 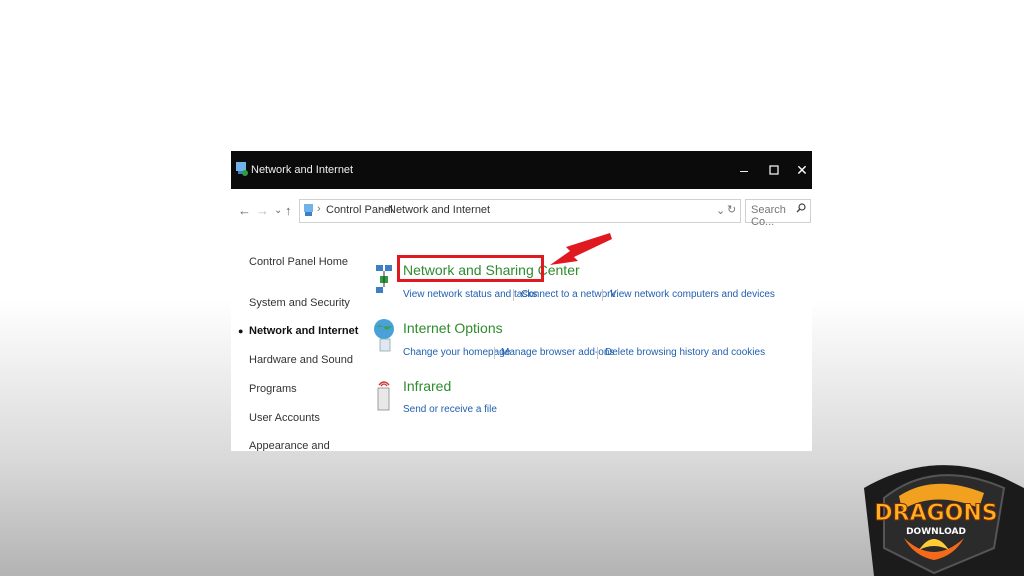 What do you see at coordinates (720, 210) in the screenshot?
I see `address-dropdown-icon: ⌄` at bounding box center [720, 210].